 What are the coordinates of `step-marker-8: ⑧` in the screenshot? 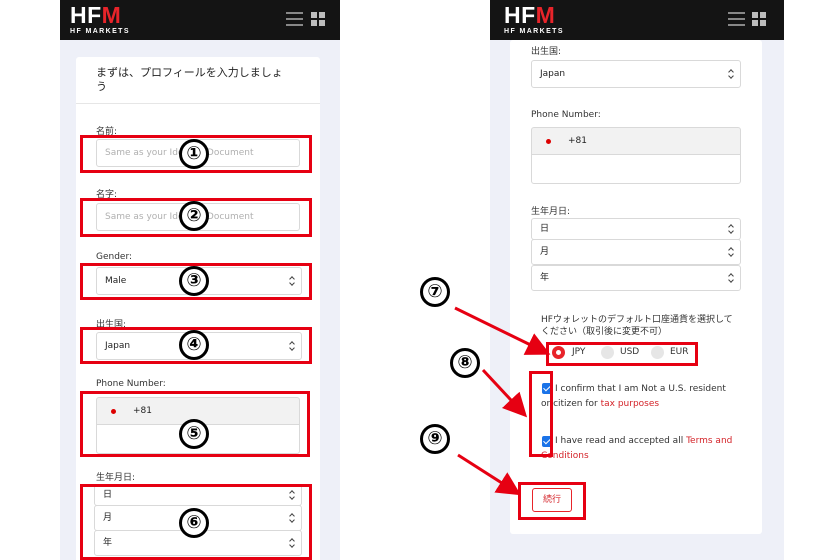 It's located at (465, 363).